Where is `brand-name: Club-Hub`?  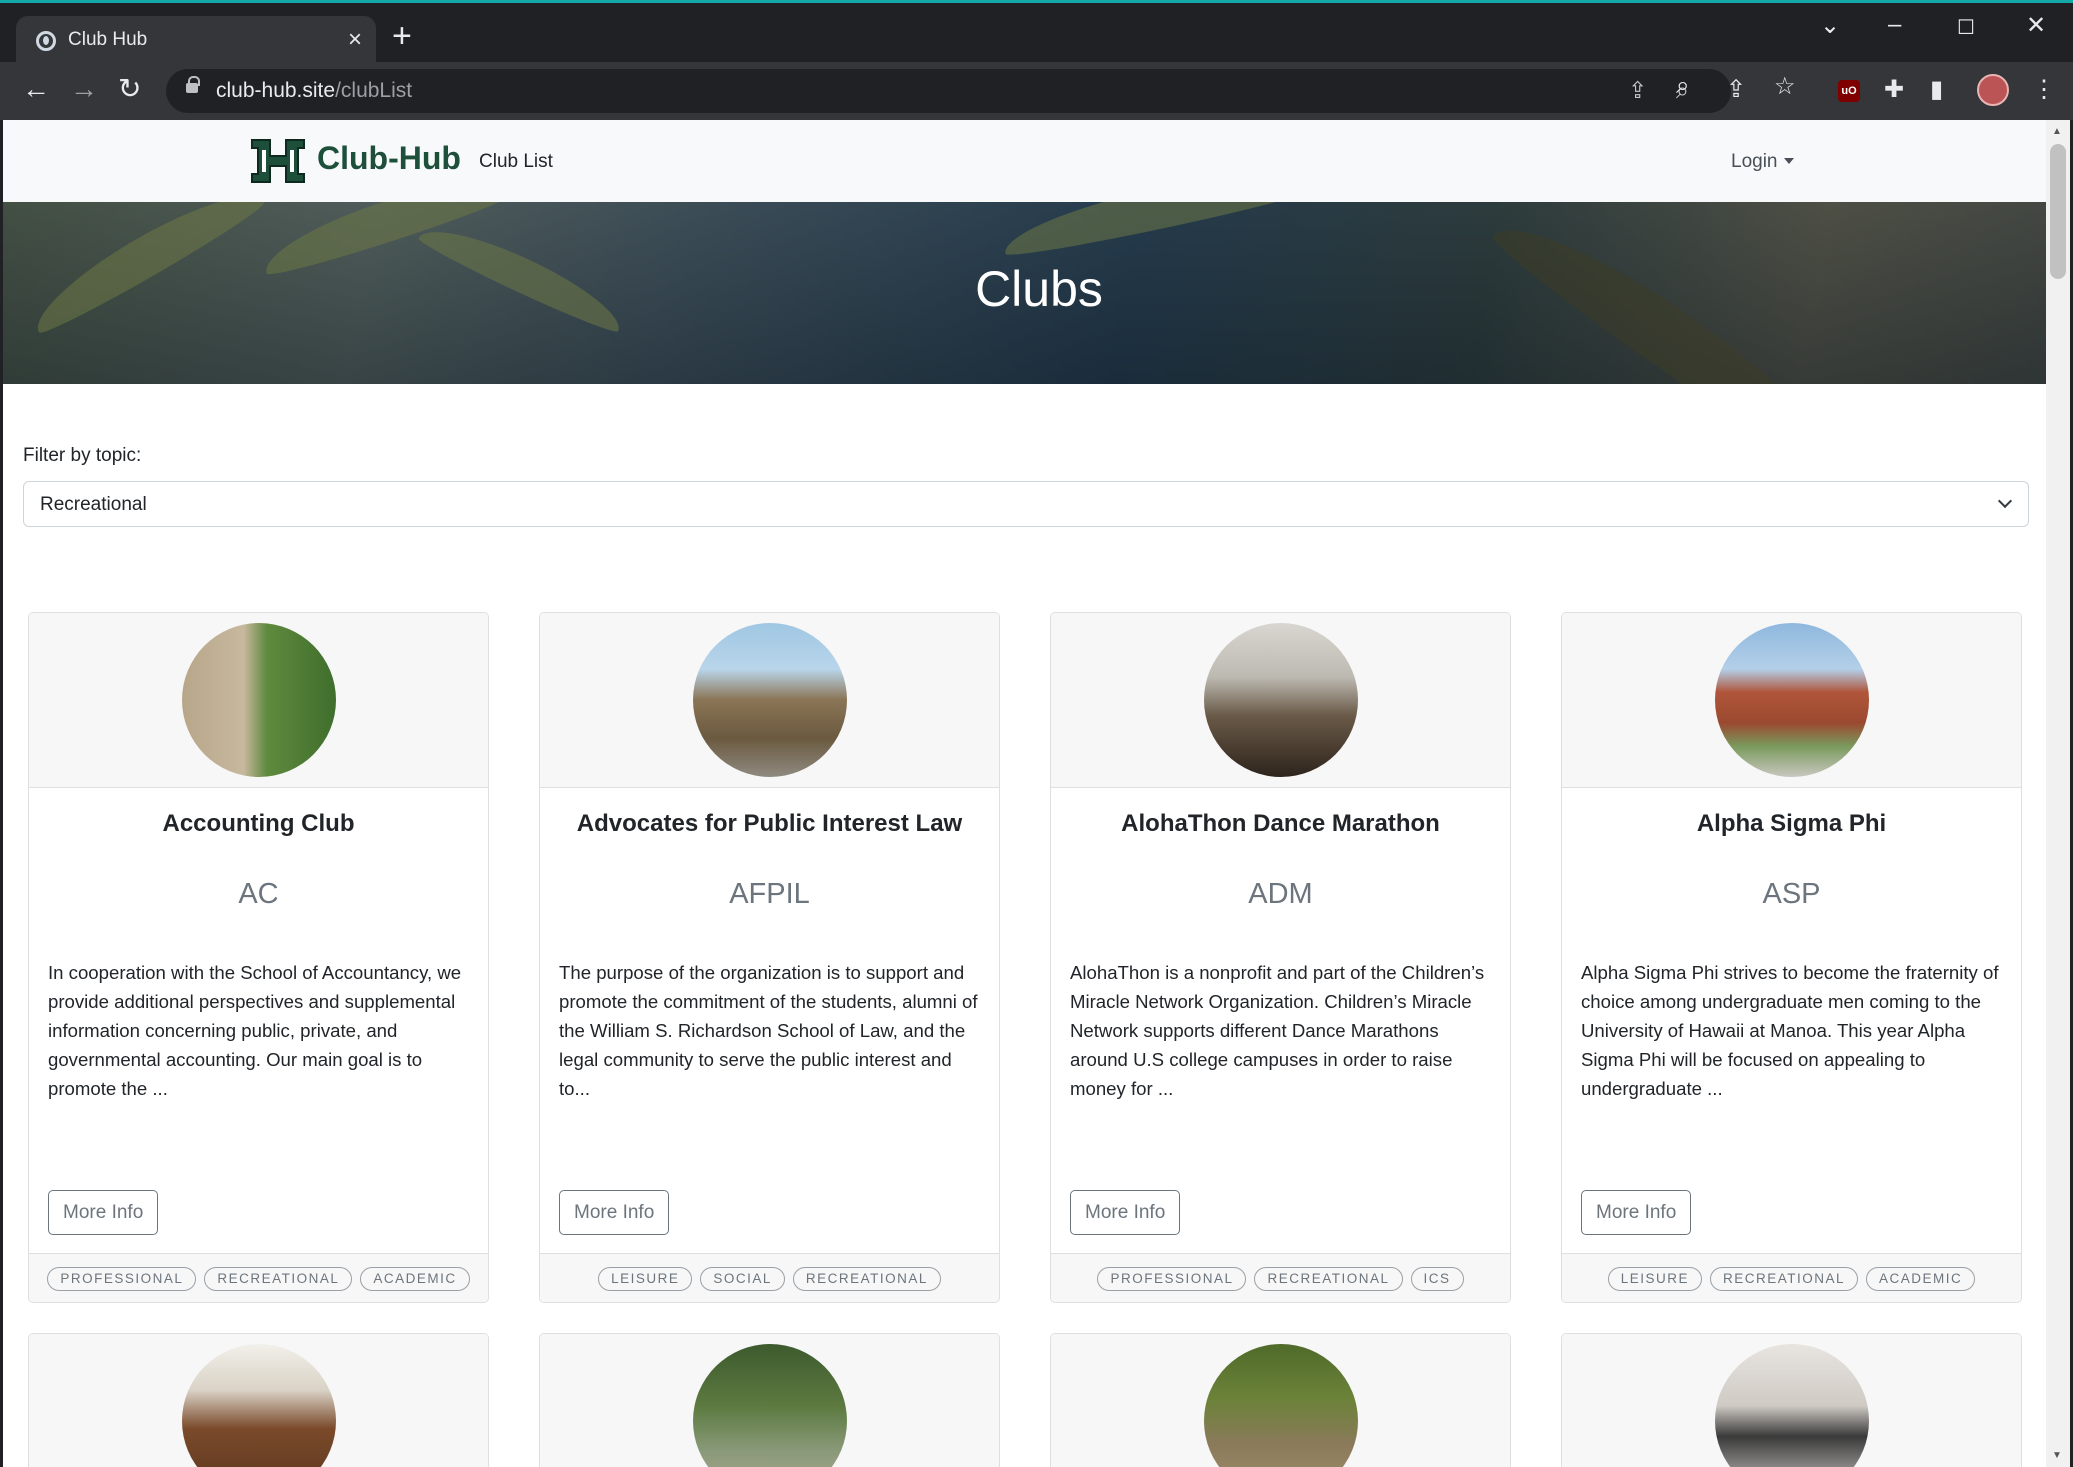 brand-name: Club-Hub is located at coordinates (389, 158).